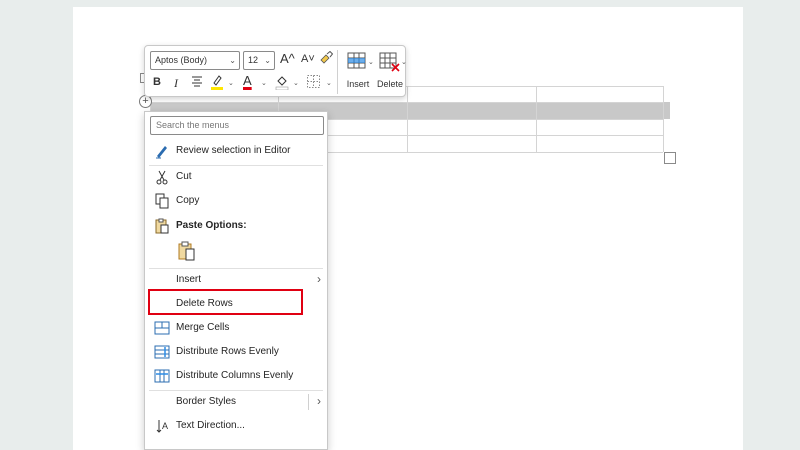 Image resolution: width=800 pixels, height=450 pixels. What do you see at coordinates (308, 402) in the screenshot?
I see `submenu-divider` at bounding box center [308, 402].